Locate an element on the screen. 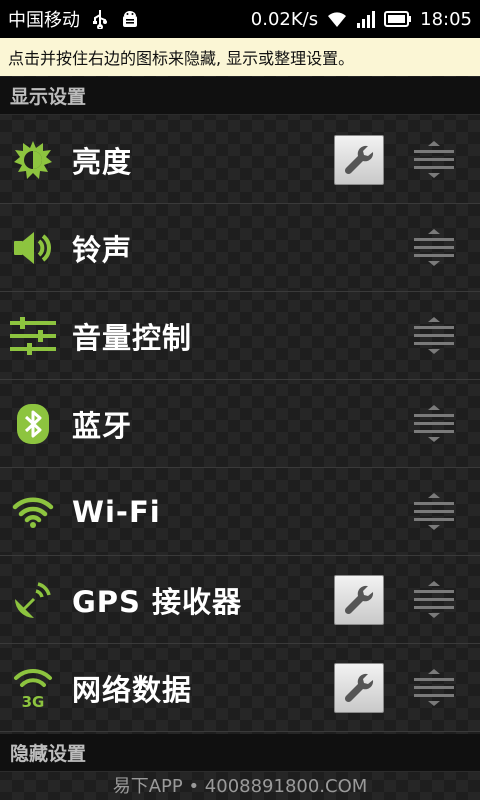 The image size is (480, 800). status-bar: 中国移动 0.02K/s 18:05 is located at coordinates (240, 19).